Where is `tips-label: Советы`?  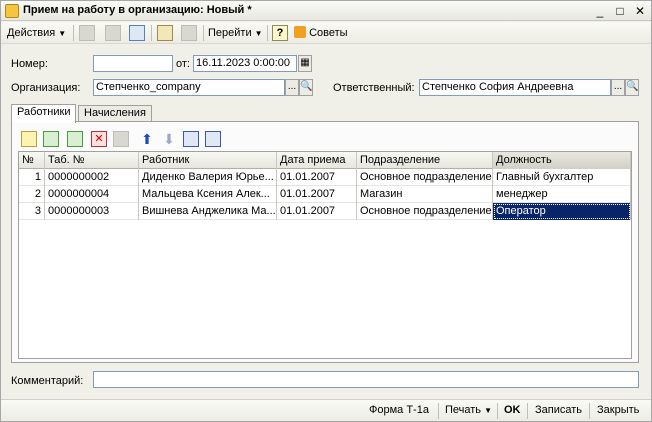
tips-label: Советы is located at coordinates (328, 33).